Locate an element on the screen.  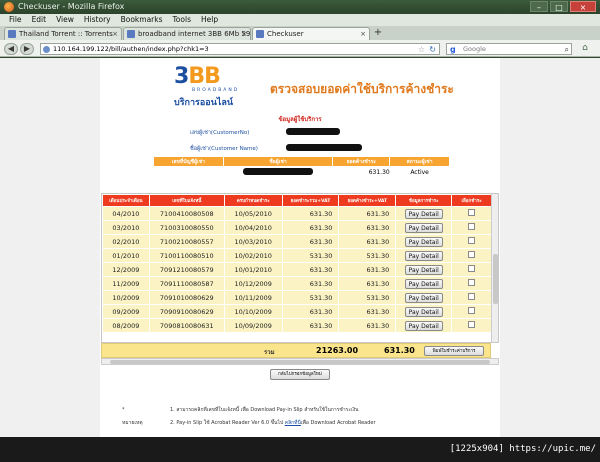
redacted-name is located at coordinates (278, 172).